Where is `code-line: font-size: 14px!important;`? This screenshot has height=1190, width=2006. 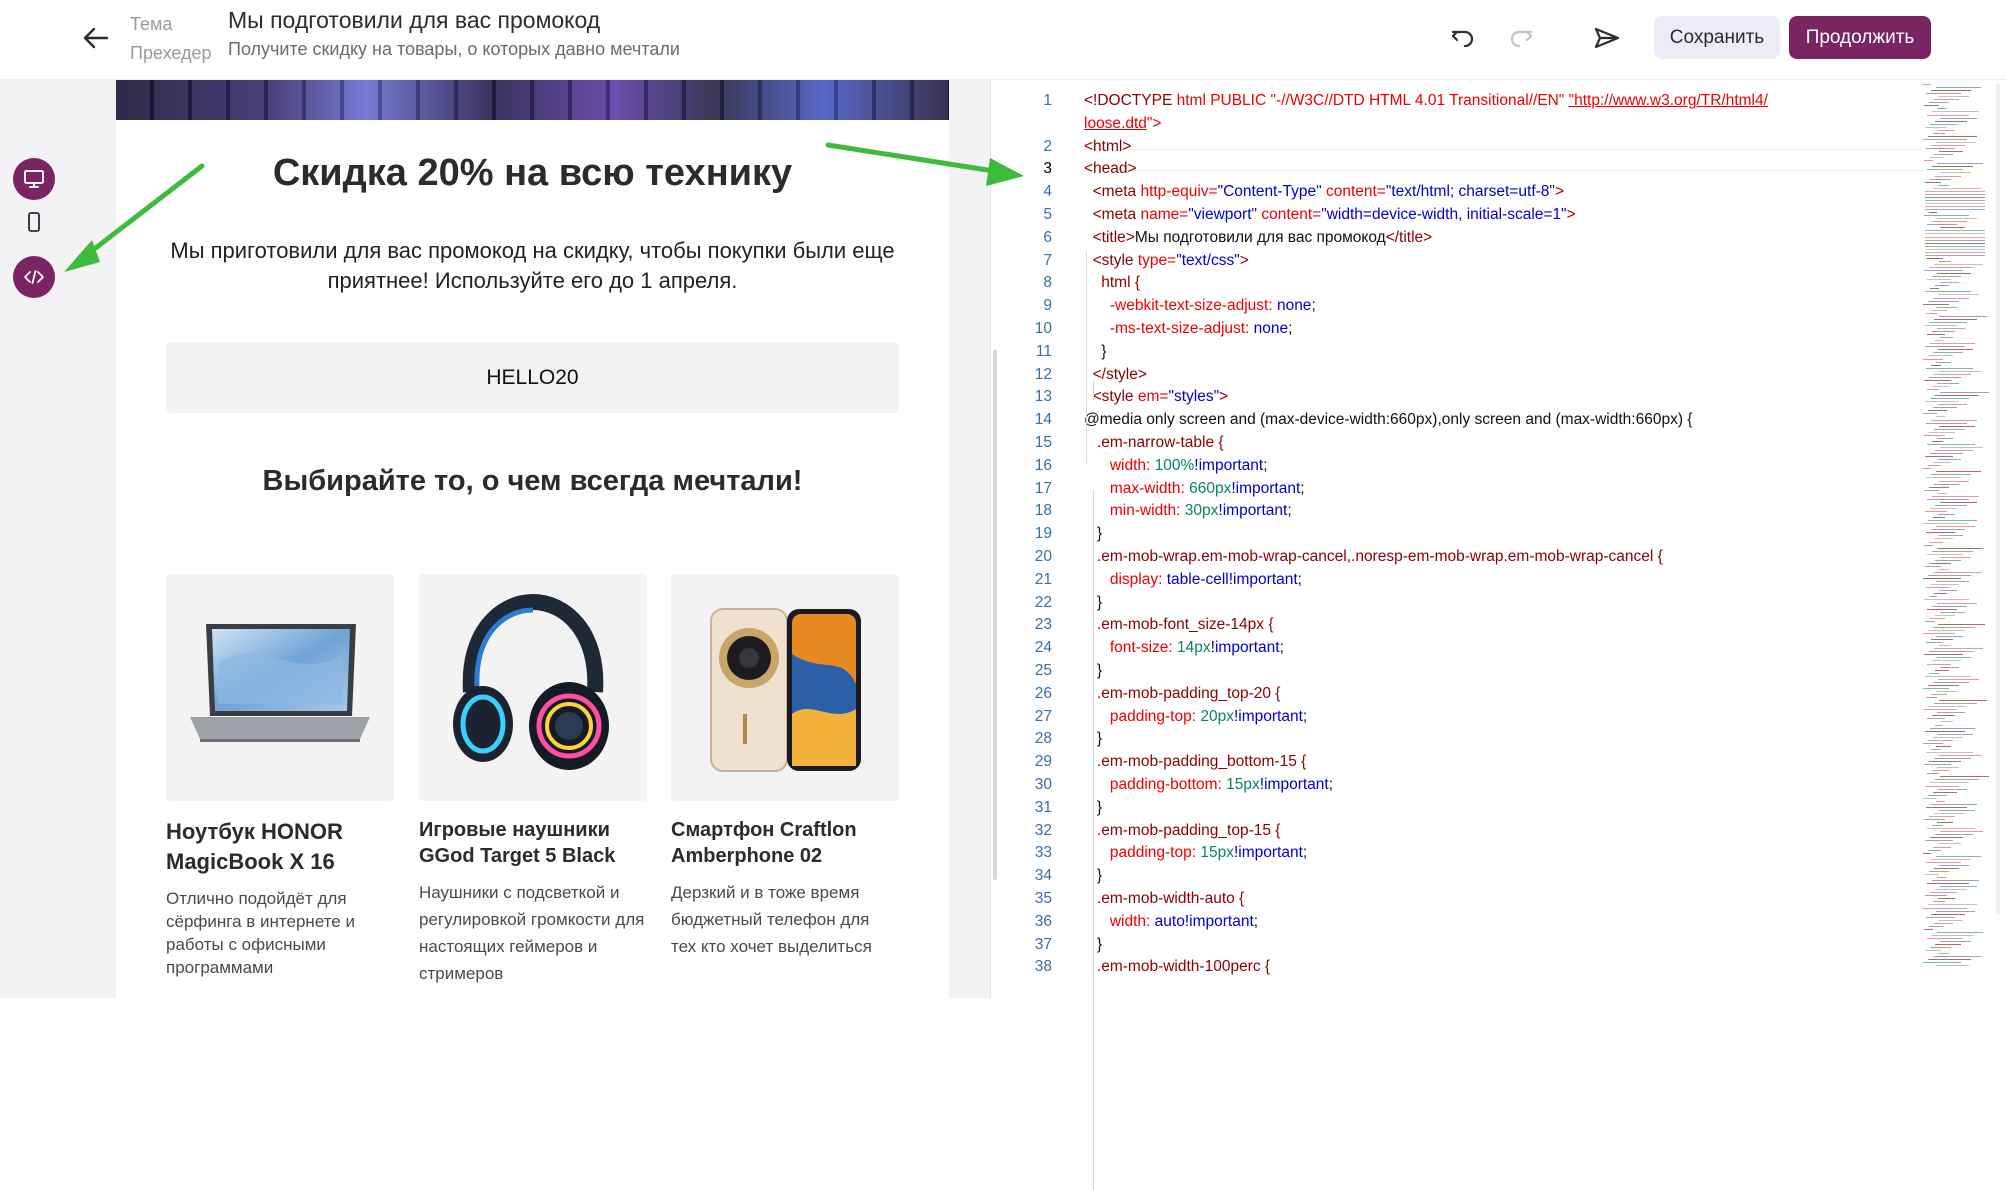
code-line: font-size: 14px!important; is located at coordinates (1184, 648).